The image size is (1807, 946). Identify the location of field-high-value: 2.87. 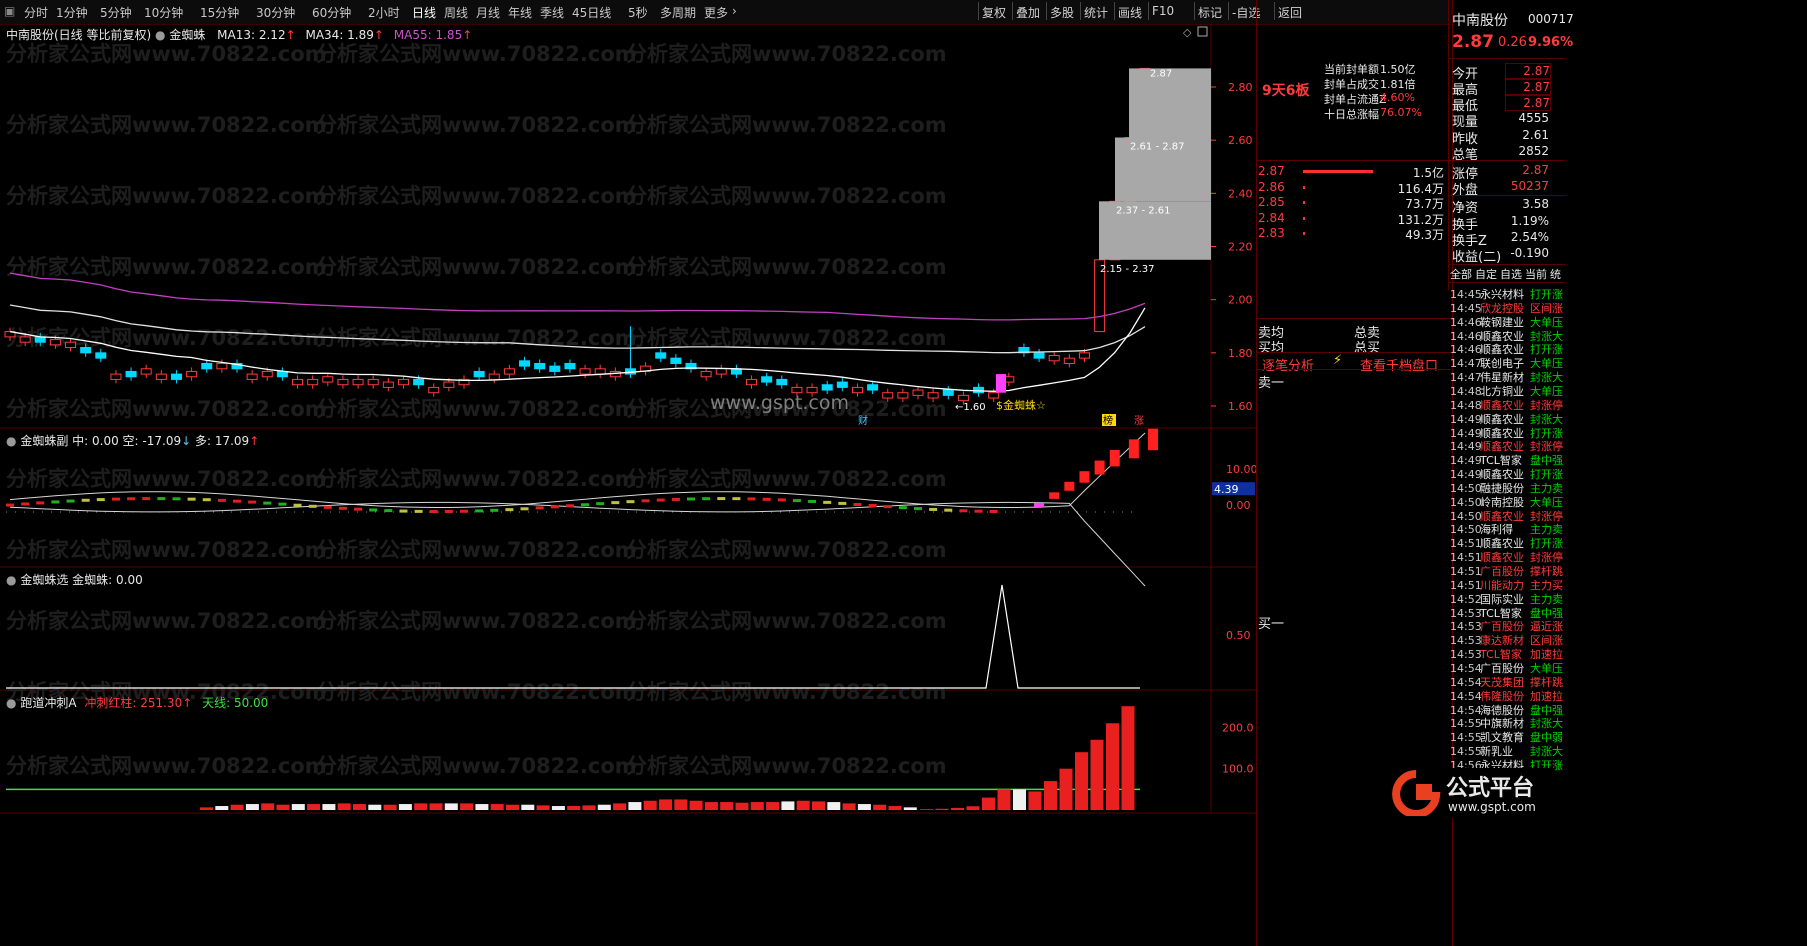
(1528, 87).